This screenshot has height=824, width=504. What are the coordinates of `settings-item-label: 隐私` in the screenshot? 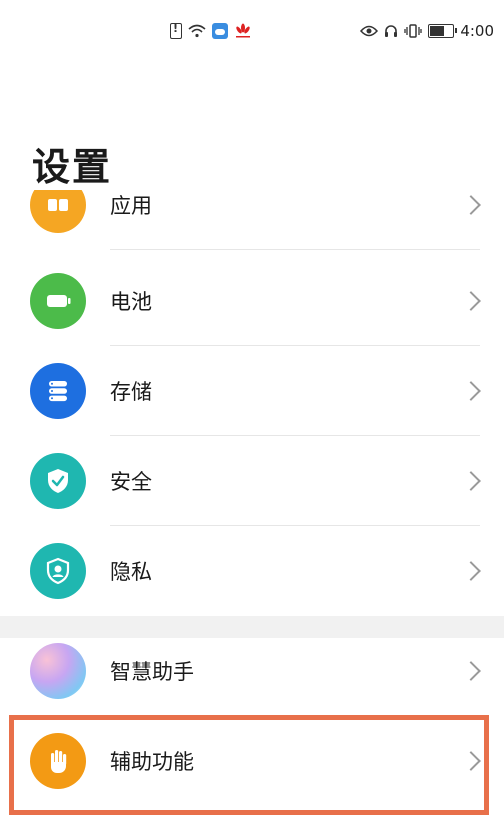 It's located at (131, 572).